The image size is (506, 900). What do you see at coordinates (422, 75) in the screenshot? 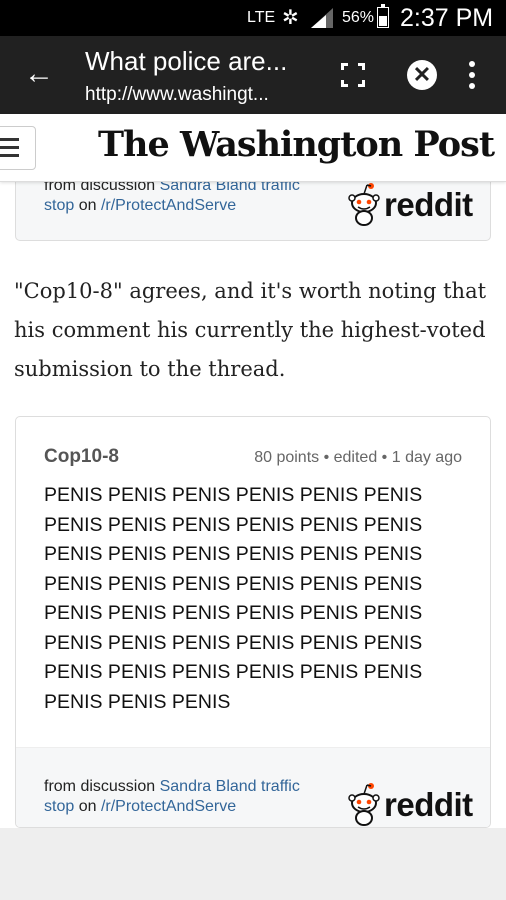
I see `close-icon: ✕` at bounding box center [422, 75].